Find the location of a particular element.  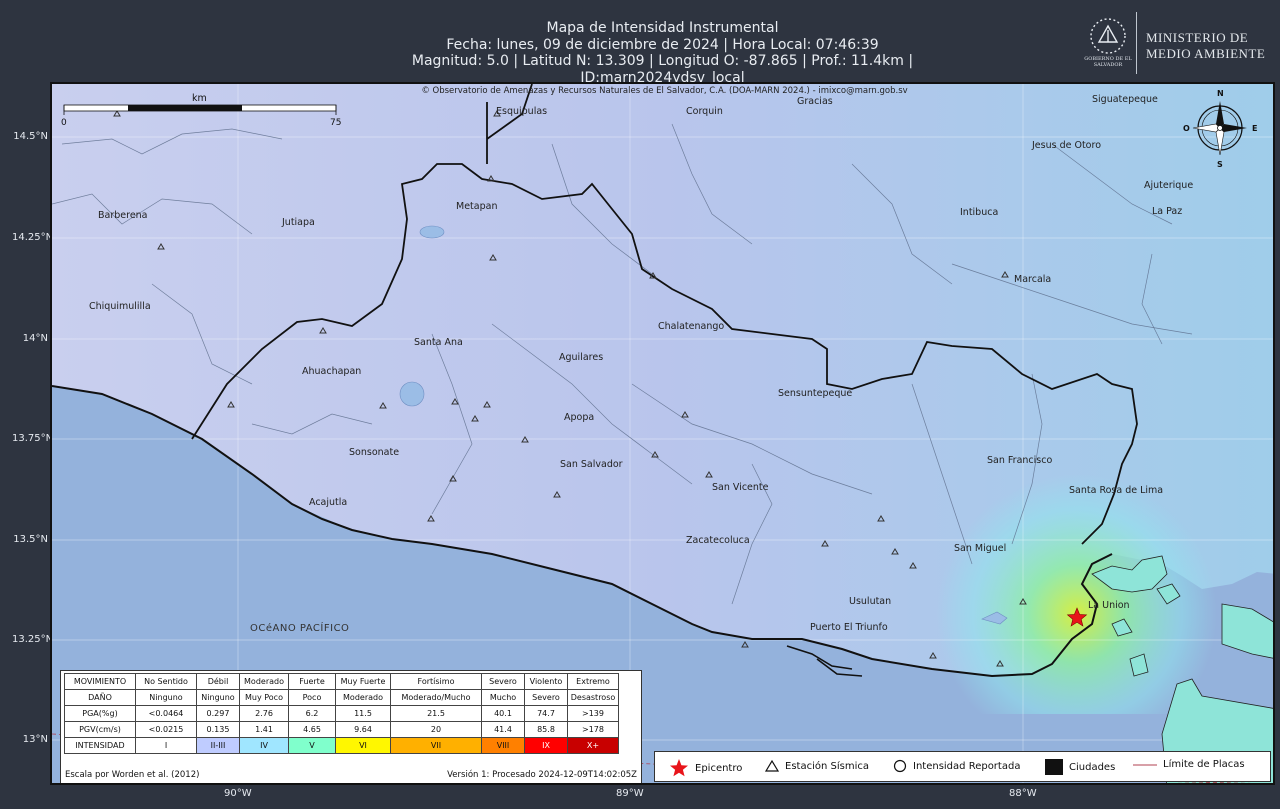

lat-label-13-75: 13.75°N is located at coordinates (33, 438).